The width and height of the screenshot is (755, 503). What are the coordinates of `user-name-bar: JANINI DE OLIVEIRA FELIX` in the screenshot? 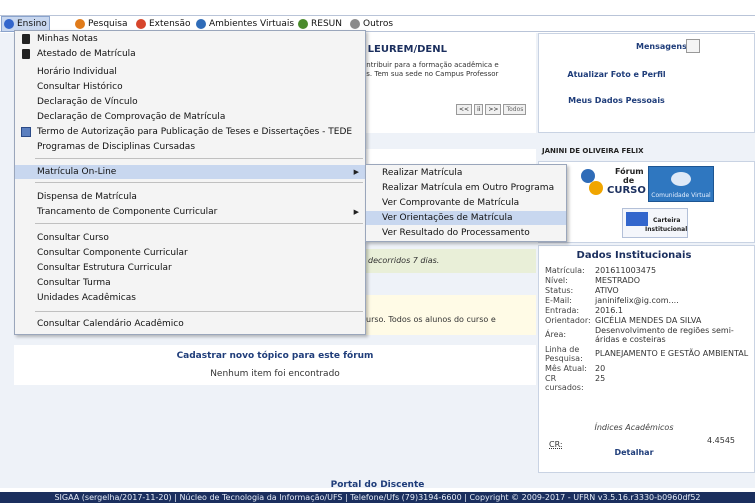 It's located at (646, 150).